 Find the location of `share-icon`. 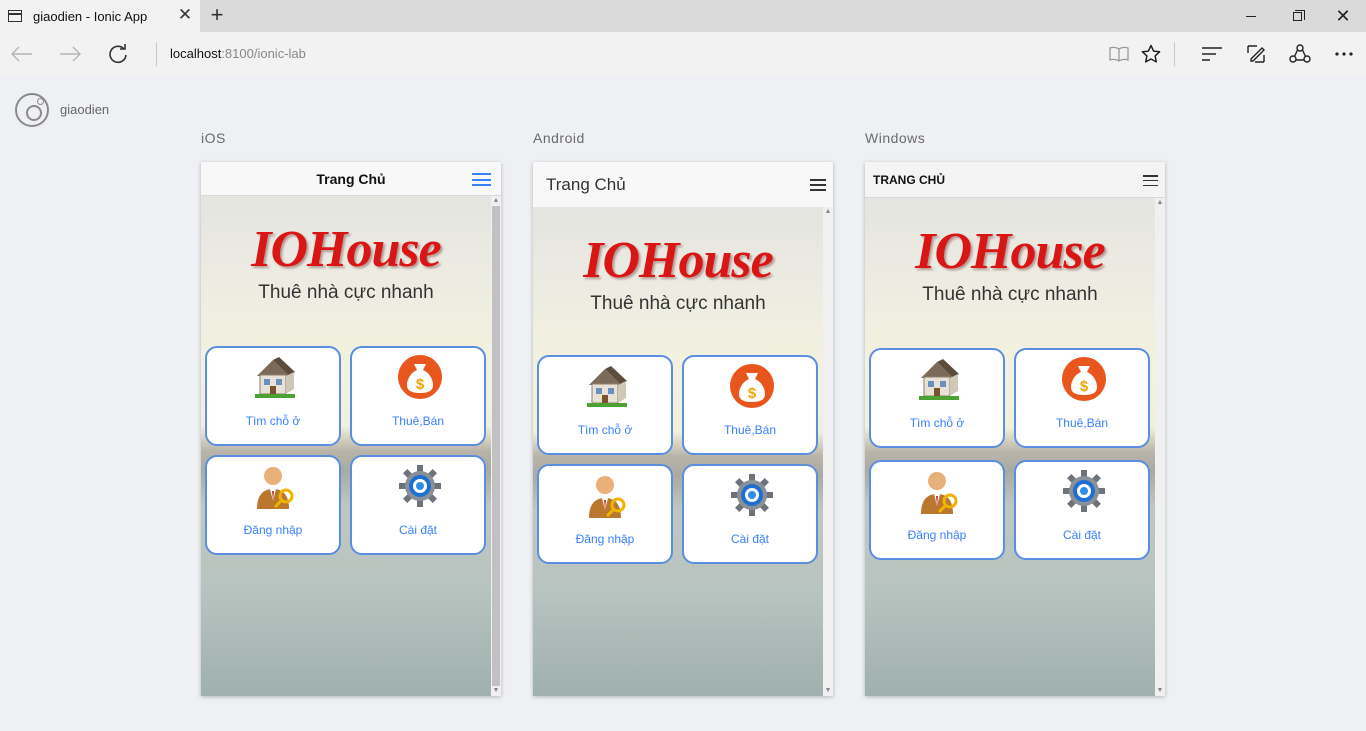

share-icon is located at coordinates (1300, 53).